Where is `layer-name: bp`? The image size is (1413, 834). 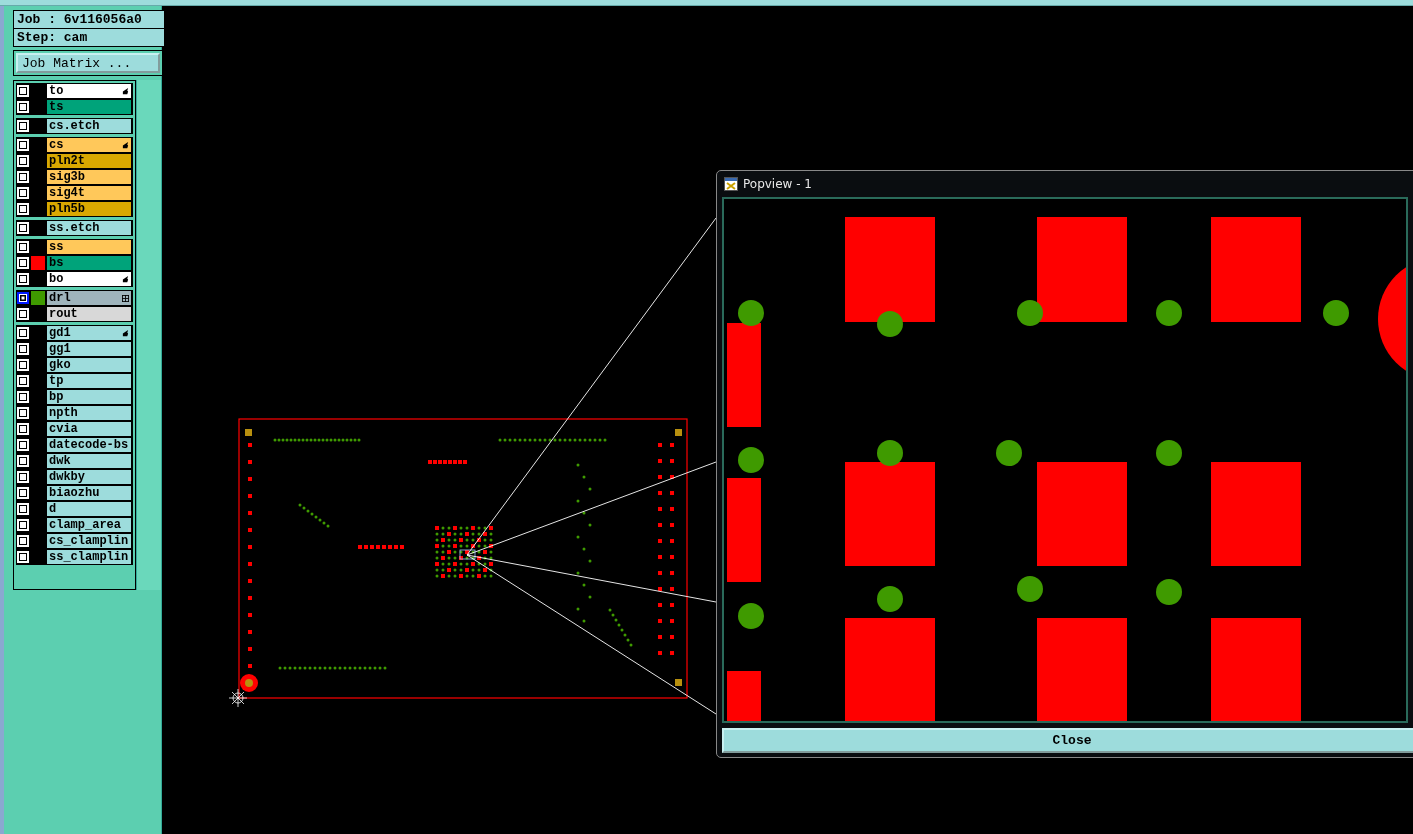
layer-name: bp is located at coordinates (89, 397).